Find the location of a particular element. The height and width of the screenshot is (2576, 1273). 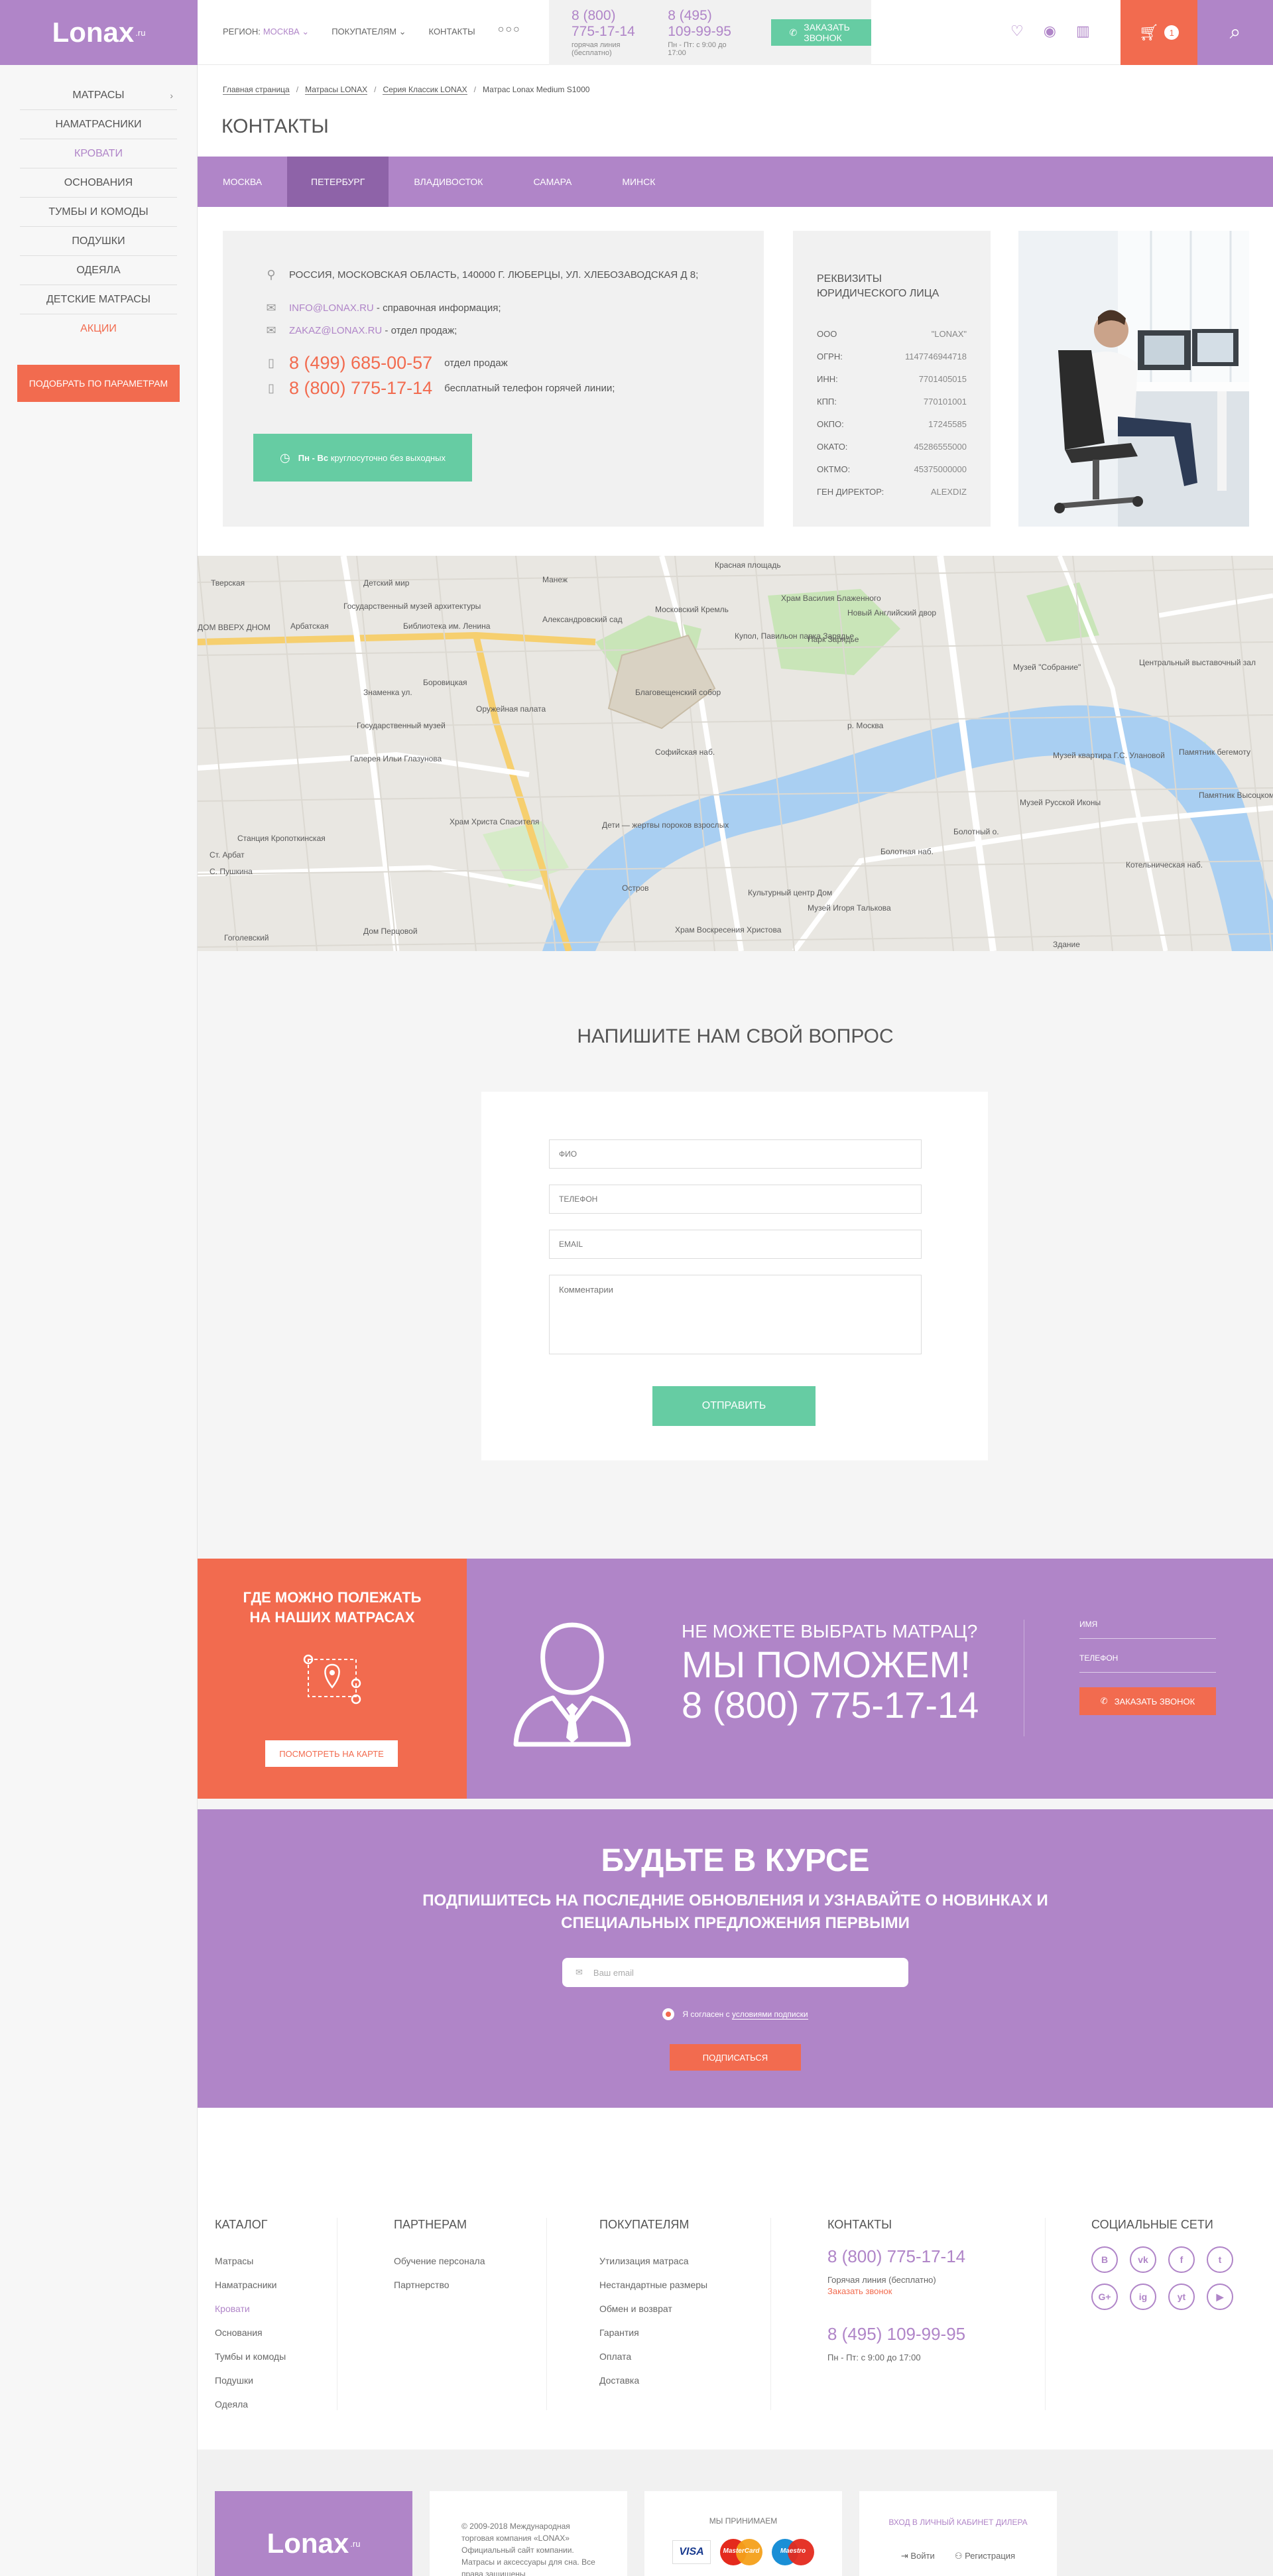

footer-link: Одеяла is located at coordinates (250, 2411).